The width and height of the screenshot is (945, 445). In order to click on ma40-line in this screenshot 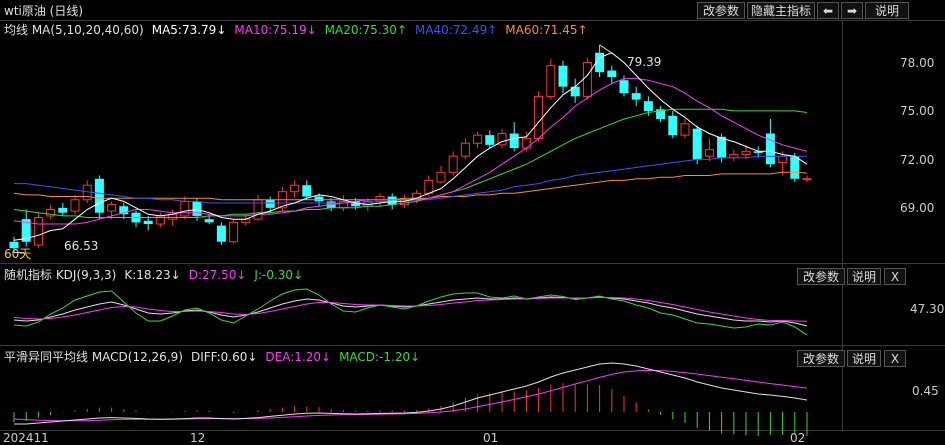, I will do `click(410, 179)`.